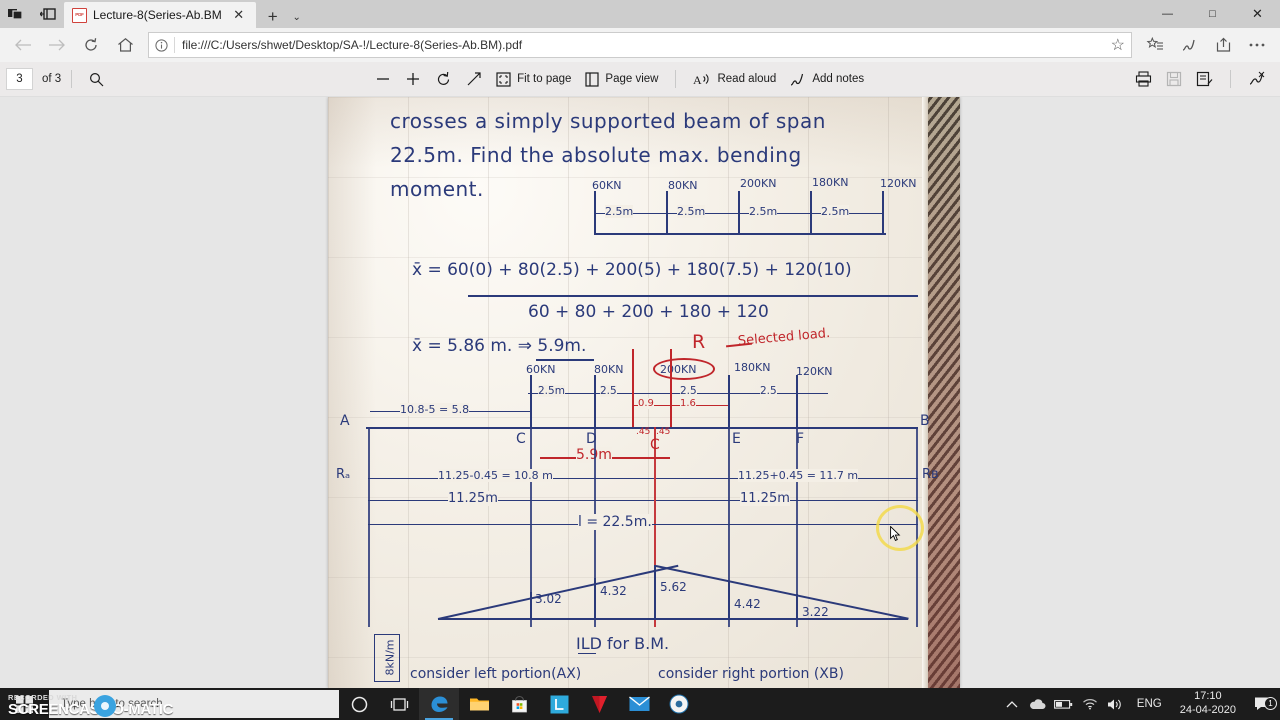 Image resolution: width=1280 pixels, height=720 pixels. What do you see at coordinates (1208, 696) in the screenshot?
I see `clock-time: 17:10` at bounding box center [1208, 696].